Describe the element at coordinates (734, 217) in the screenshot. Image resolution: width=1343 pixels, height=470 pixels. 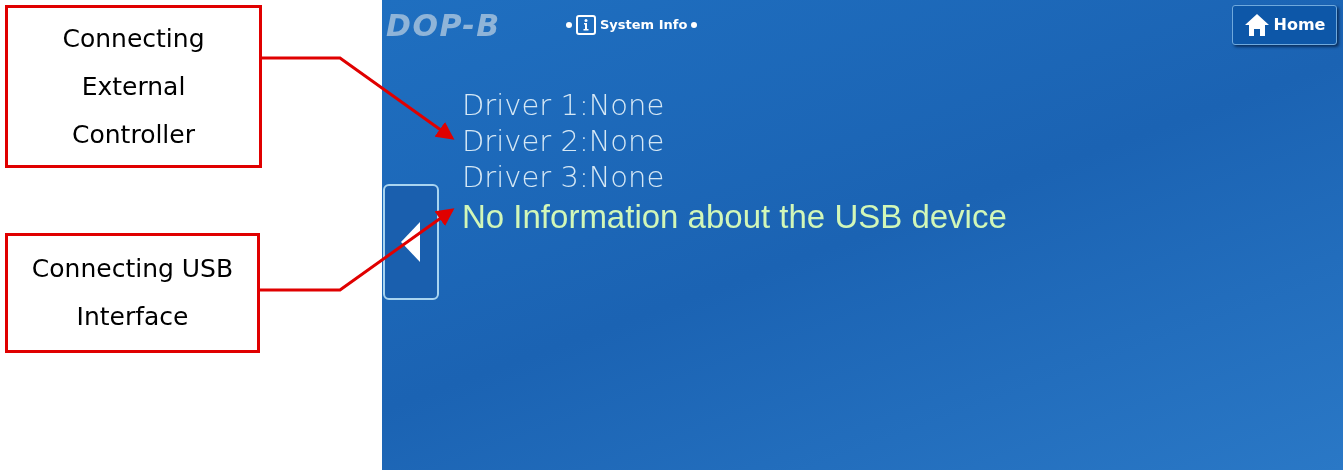
I see `usb-message: No Information about the USB device` at that location.